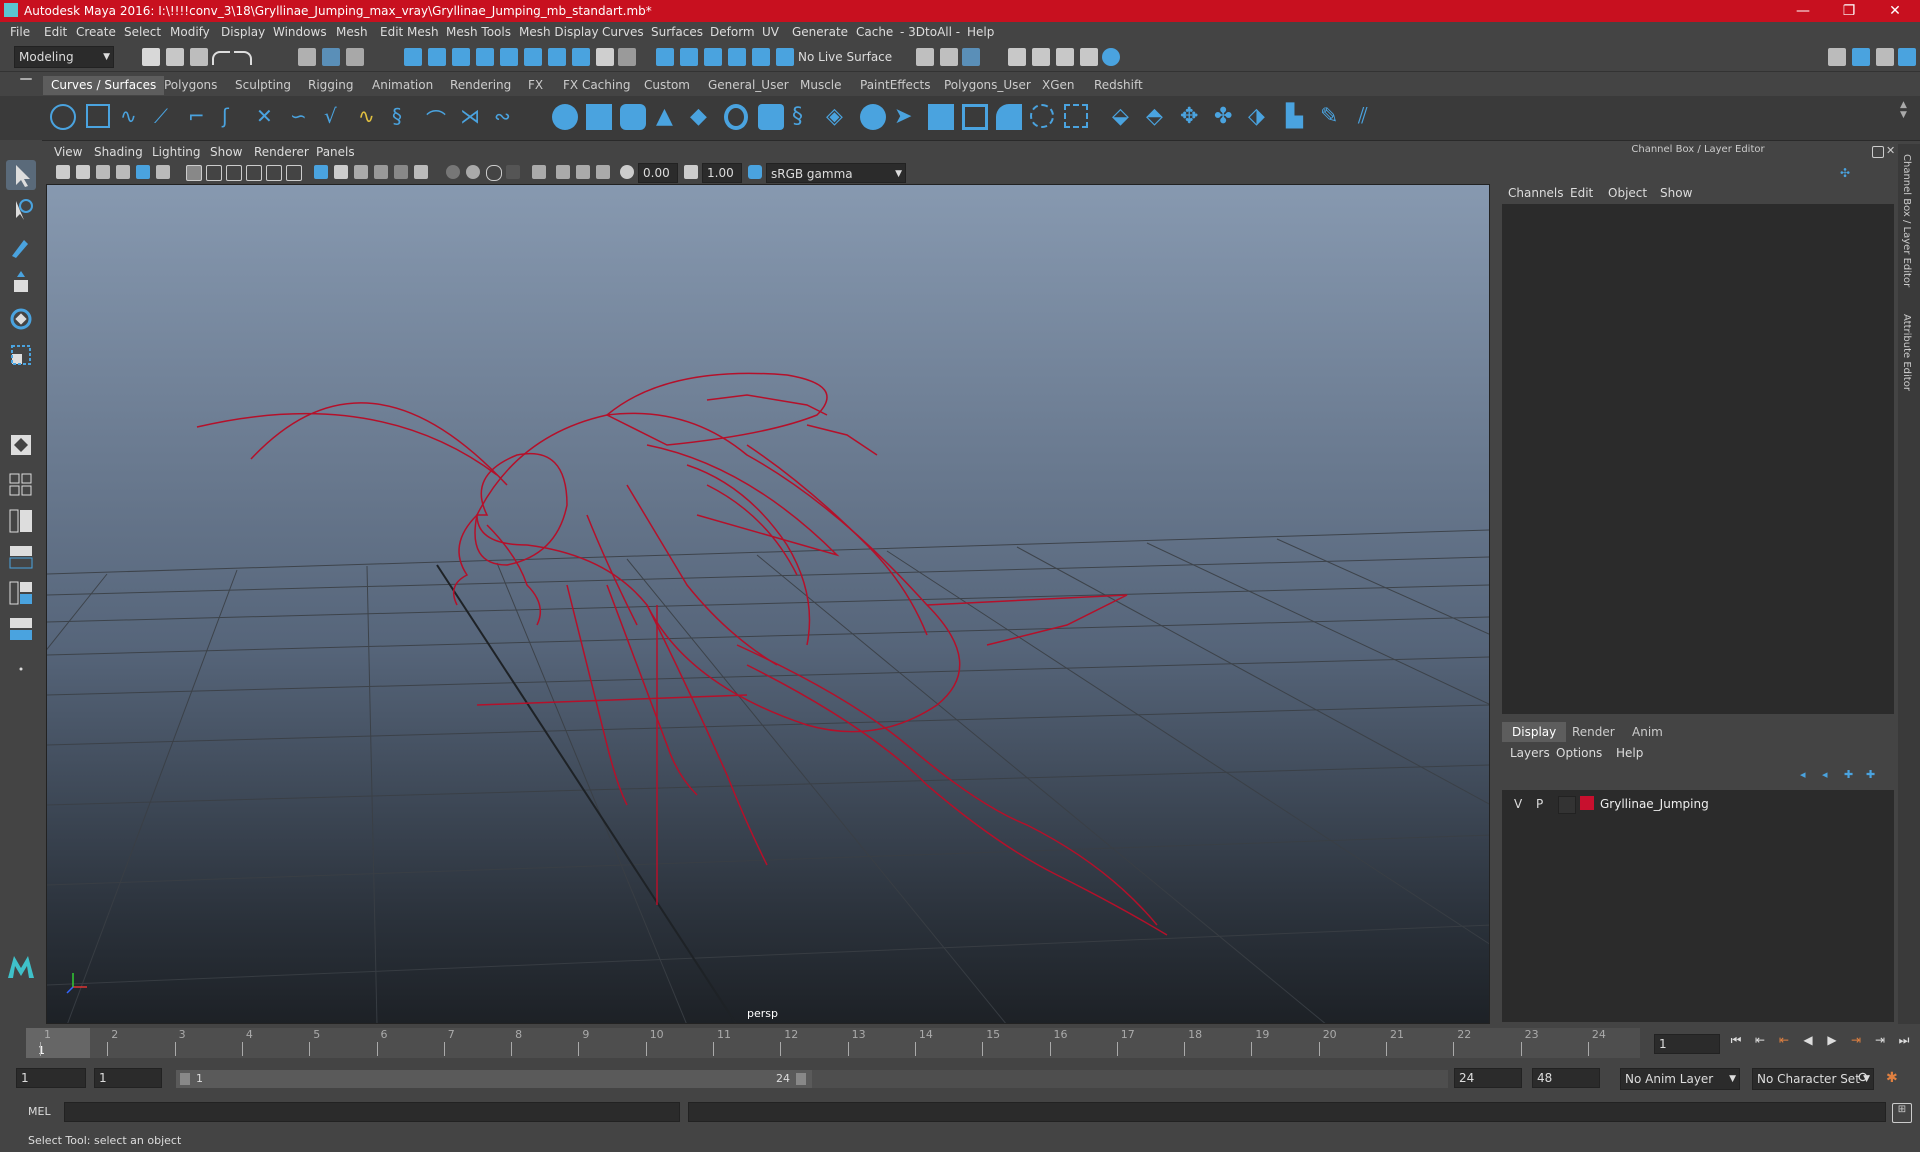 The height and width of the screenshot is (1152, 1920). Describe the element at coordinates (949, 57) in the screenshot. I see `output-ops-icon` at that location.